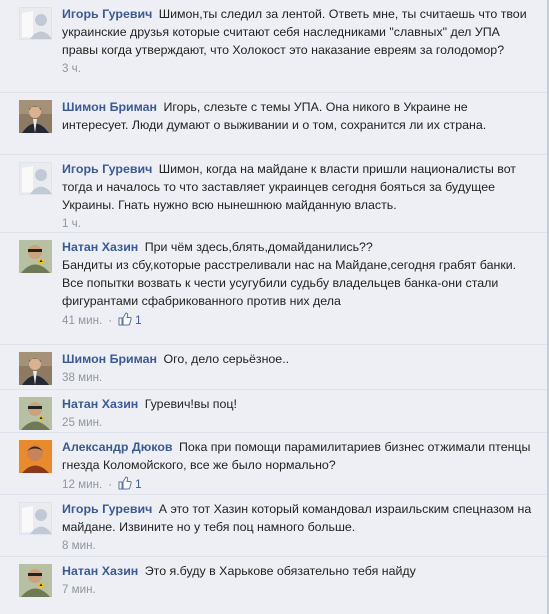 The height and width of the screenshot is (614, 549). What do you see at coordinates (79, 589) in the screenshot?
I see `comment-timestamp: 7 мин.` at bounding box center [79, 589].